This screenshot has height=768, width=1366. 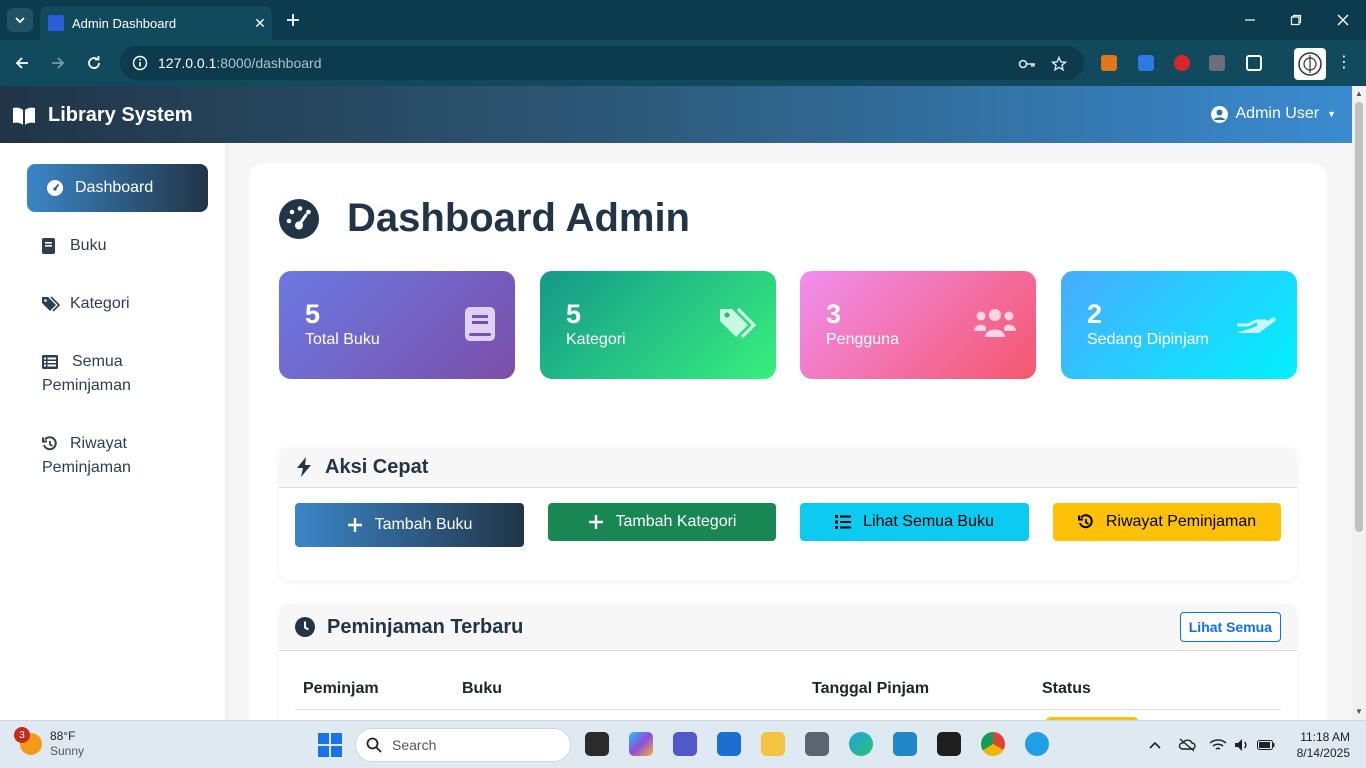 What do you see at coordinates (1359, 317) in the screenshot?
I see `scrollbar-thumb` at bounding box center [1359, 317].